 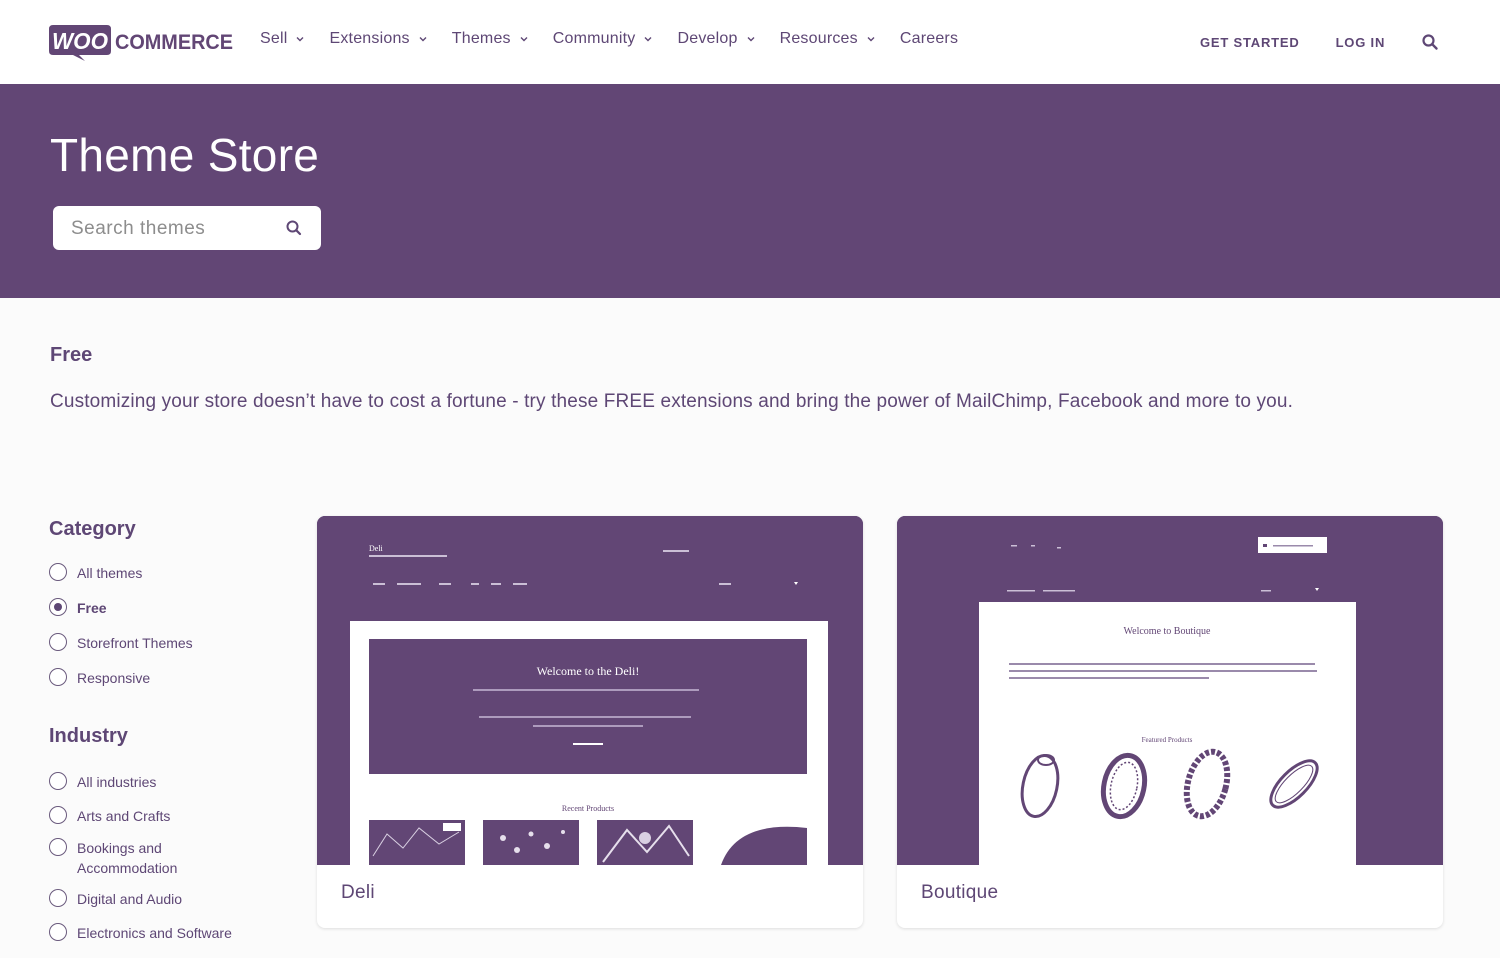 I want to click on nav-themes: Themes, so click(x=490, y=39).